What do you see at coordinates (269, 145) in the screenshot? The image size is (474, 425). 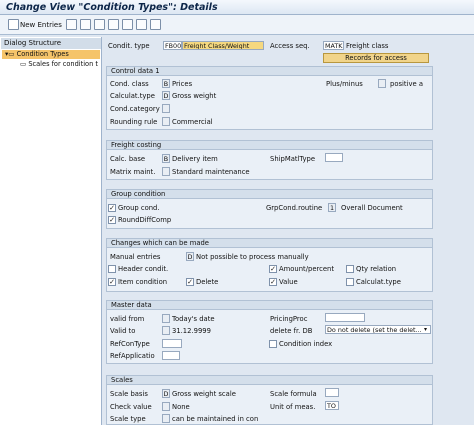 I see `freight-costing-heading: Freight costing` at bounding box center [269, 145].